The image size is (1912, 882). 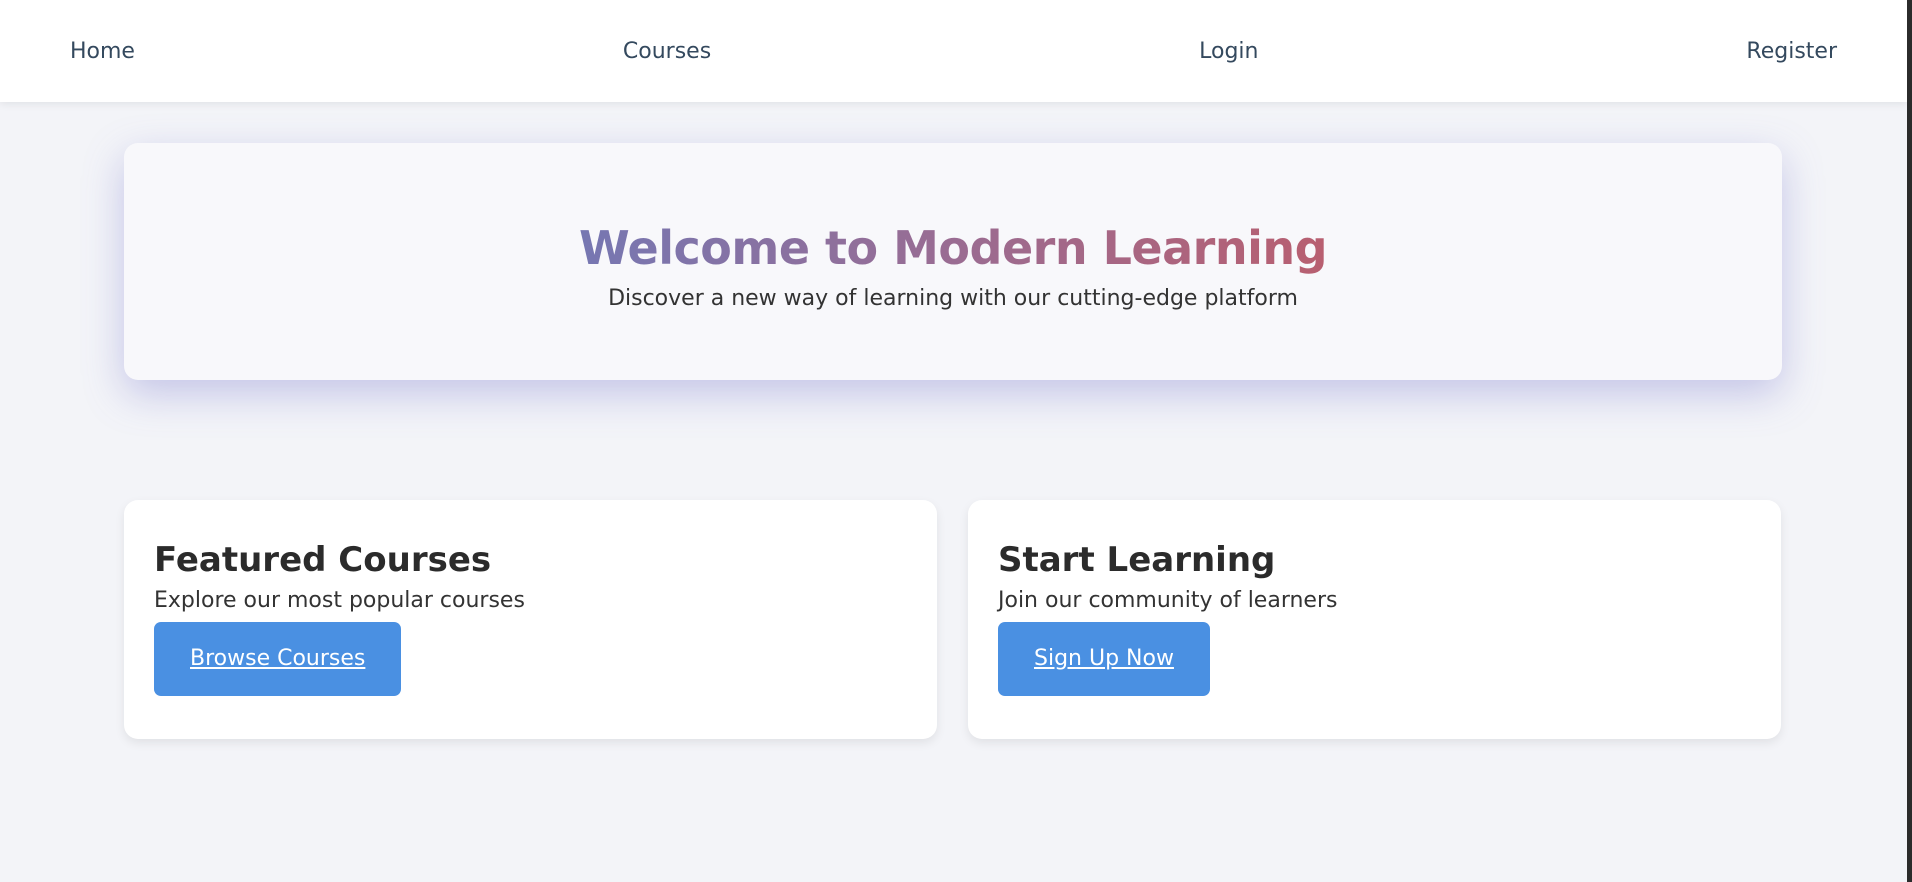 What do you see at coordinates (278, 659) in the screenshot?
I see `browse-courses-button: Browse Courses` at bounding box center [278, 659].